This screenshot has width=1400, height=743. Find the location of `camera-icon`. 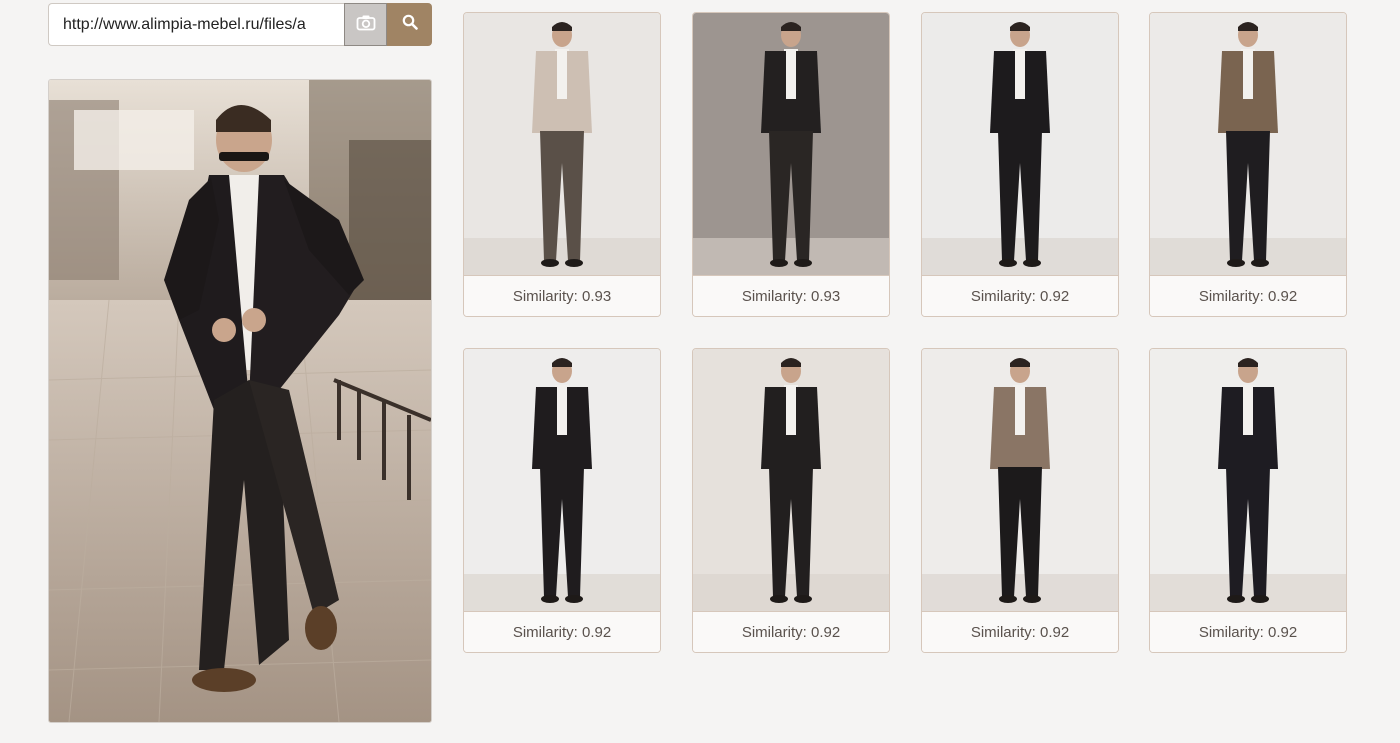

camera-icon is located at coordinates (366, 25).